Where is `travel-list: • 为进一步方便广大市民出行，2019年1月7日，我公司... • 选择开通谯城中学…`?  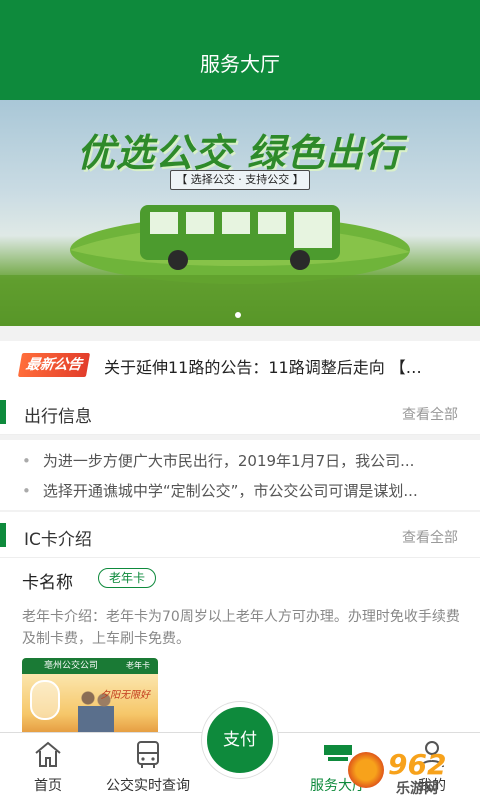
travel-list: • 为进一步方便广大市民出行，2019年1月7日，我公司... • 选择开通谯城中学… is located at coordinates (240, 475).